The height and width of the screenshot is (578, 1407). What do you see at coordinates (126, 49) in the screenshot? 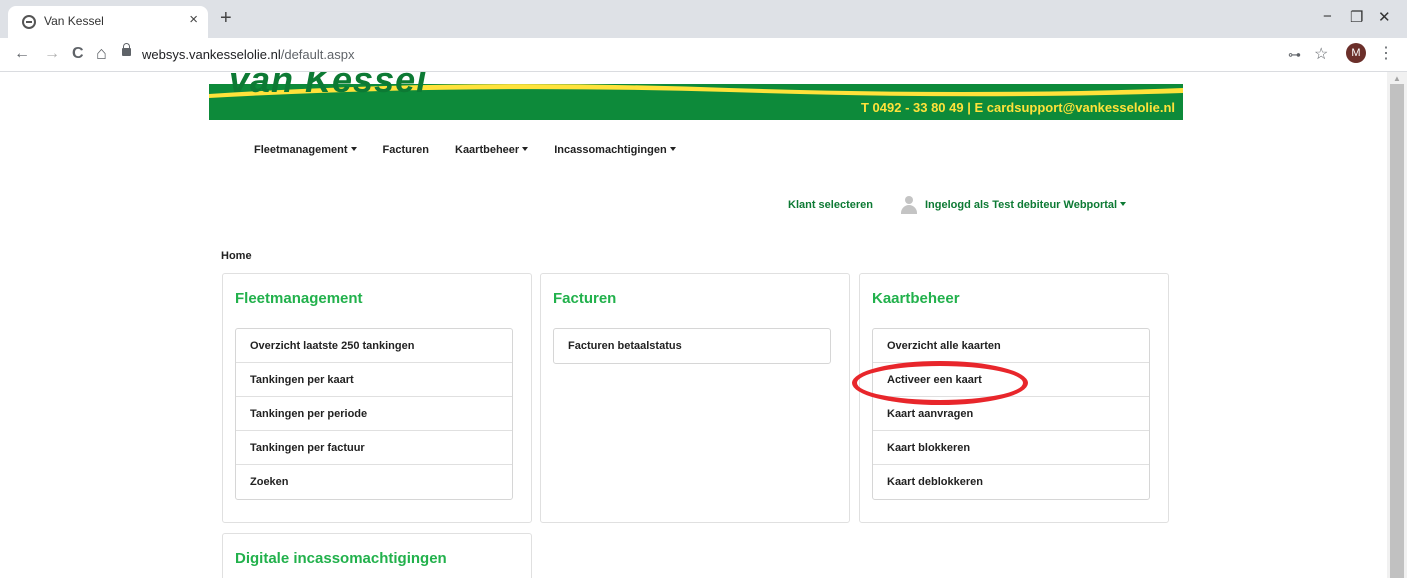
I see `lock-icon` at bounding box center [126, 49].